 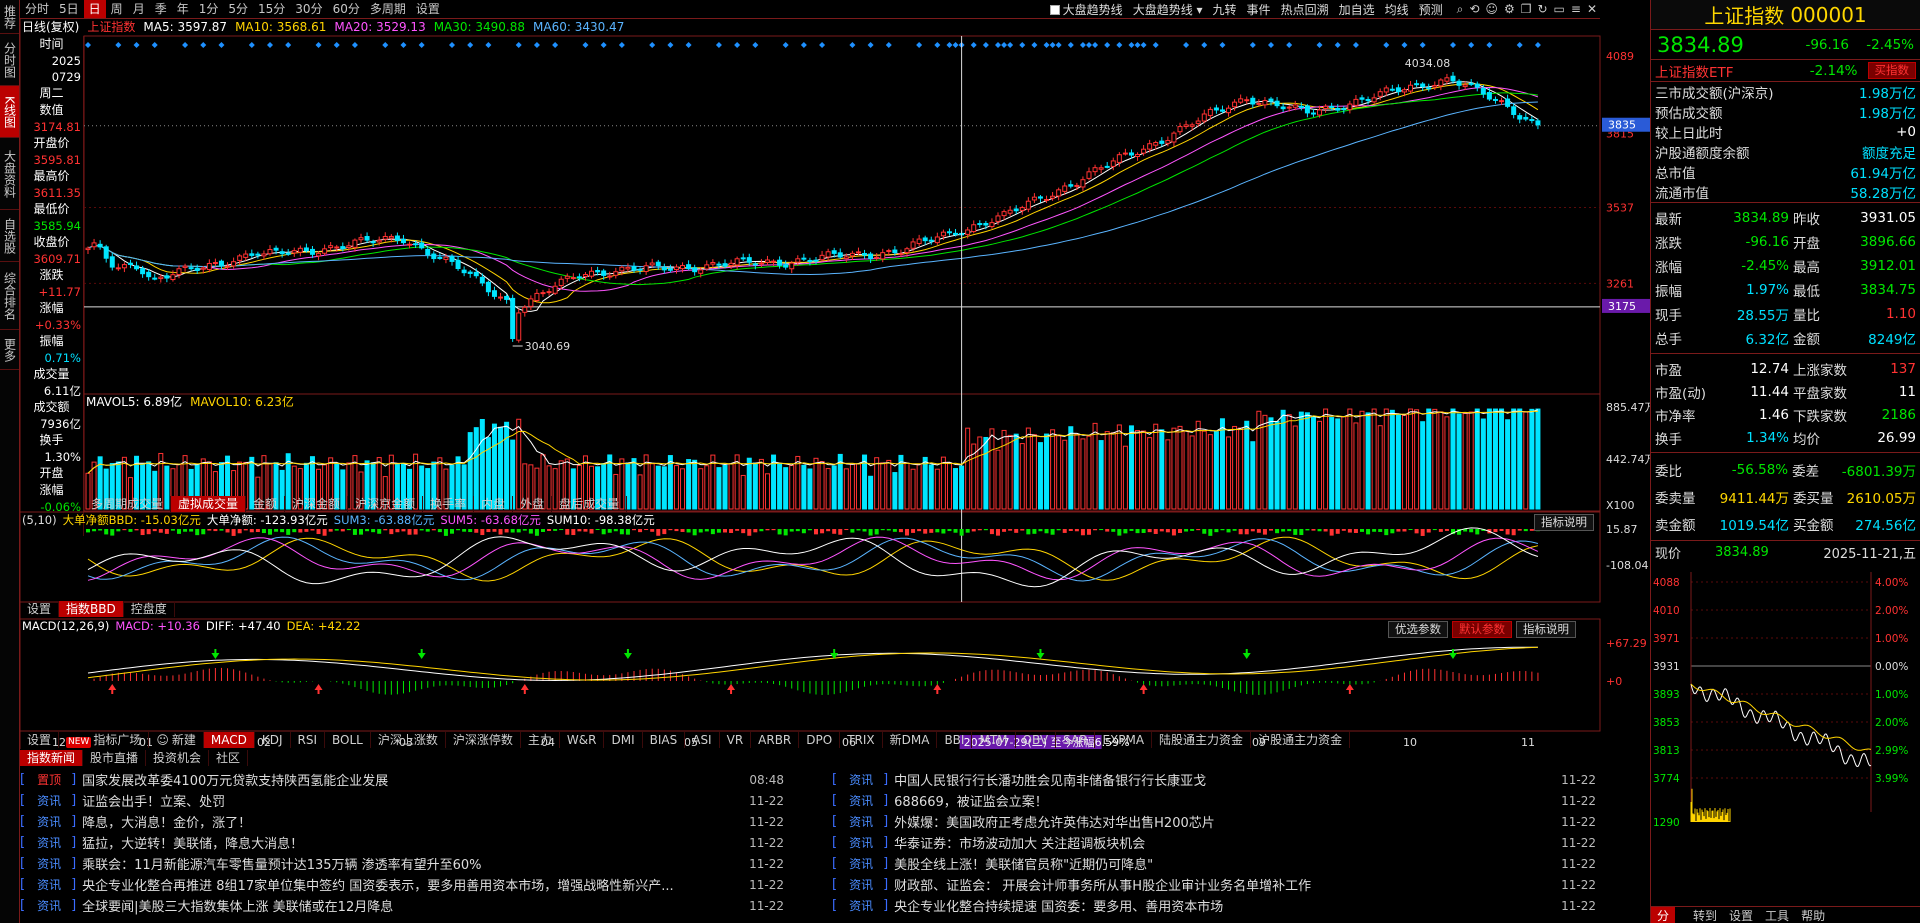 I want to click on indtabs-25: 沪股通主力资金, so click(x=1301, y=739).